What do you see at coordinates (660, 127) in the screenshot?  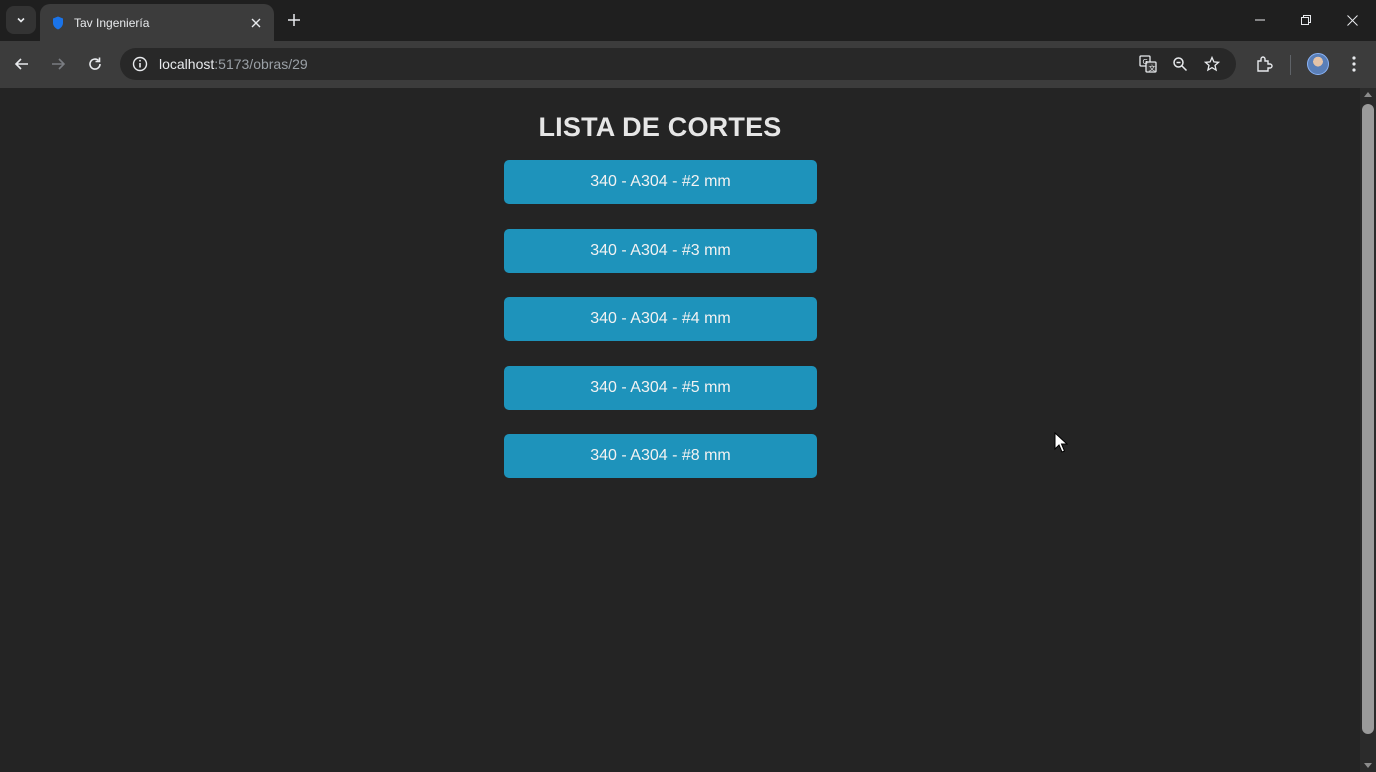 I see `page-title: LISTA DE CORTES` at bounding box center [660, 127].